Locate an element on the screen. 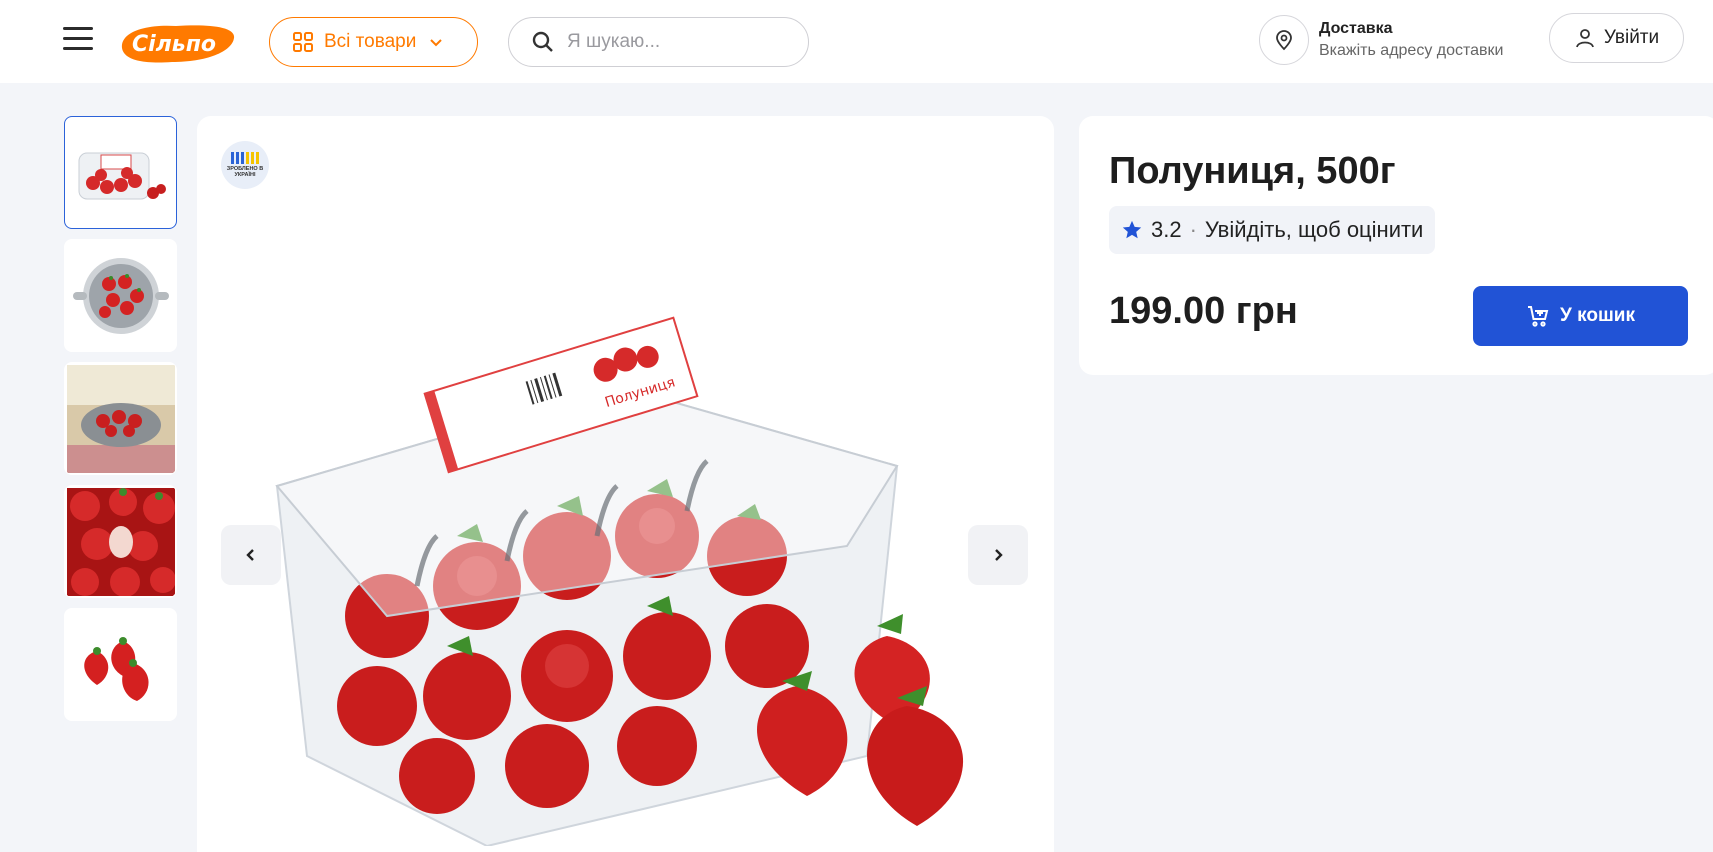 This screenshot has height=852, width=1713. thumbnail-strawberry-held-bowl is located at coordinates (120, 418).